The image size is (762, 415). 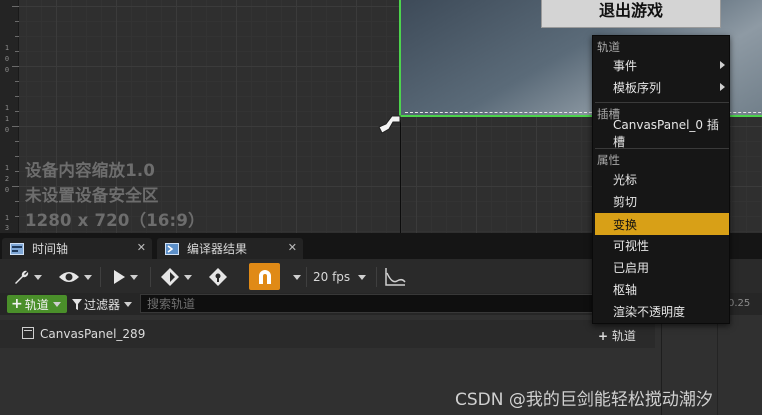 I want to click on menu-item-canvas-slot: CanvasPanel_0 插槽, so click(x=662, y=133).